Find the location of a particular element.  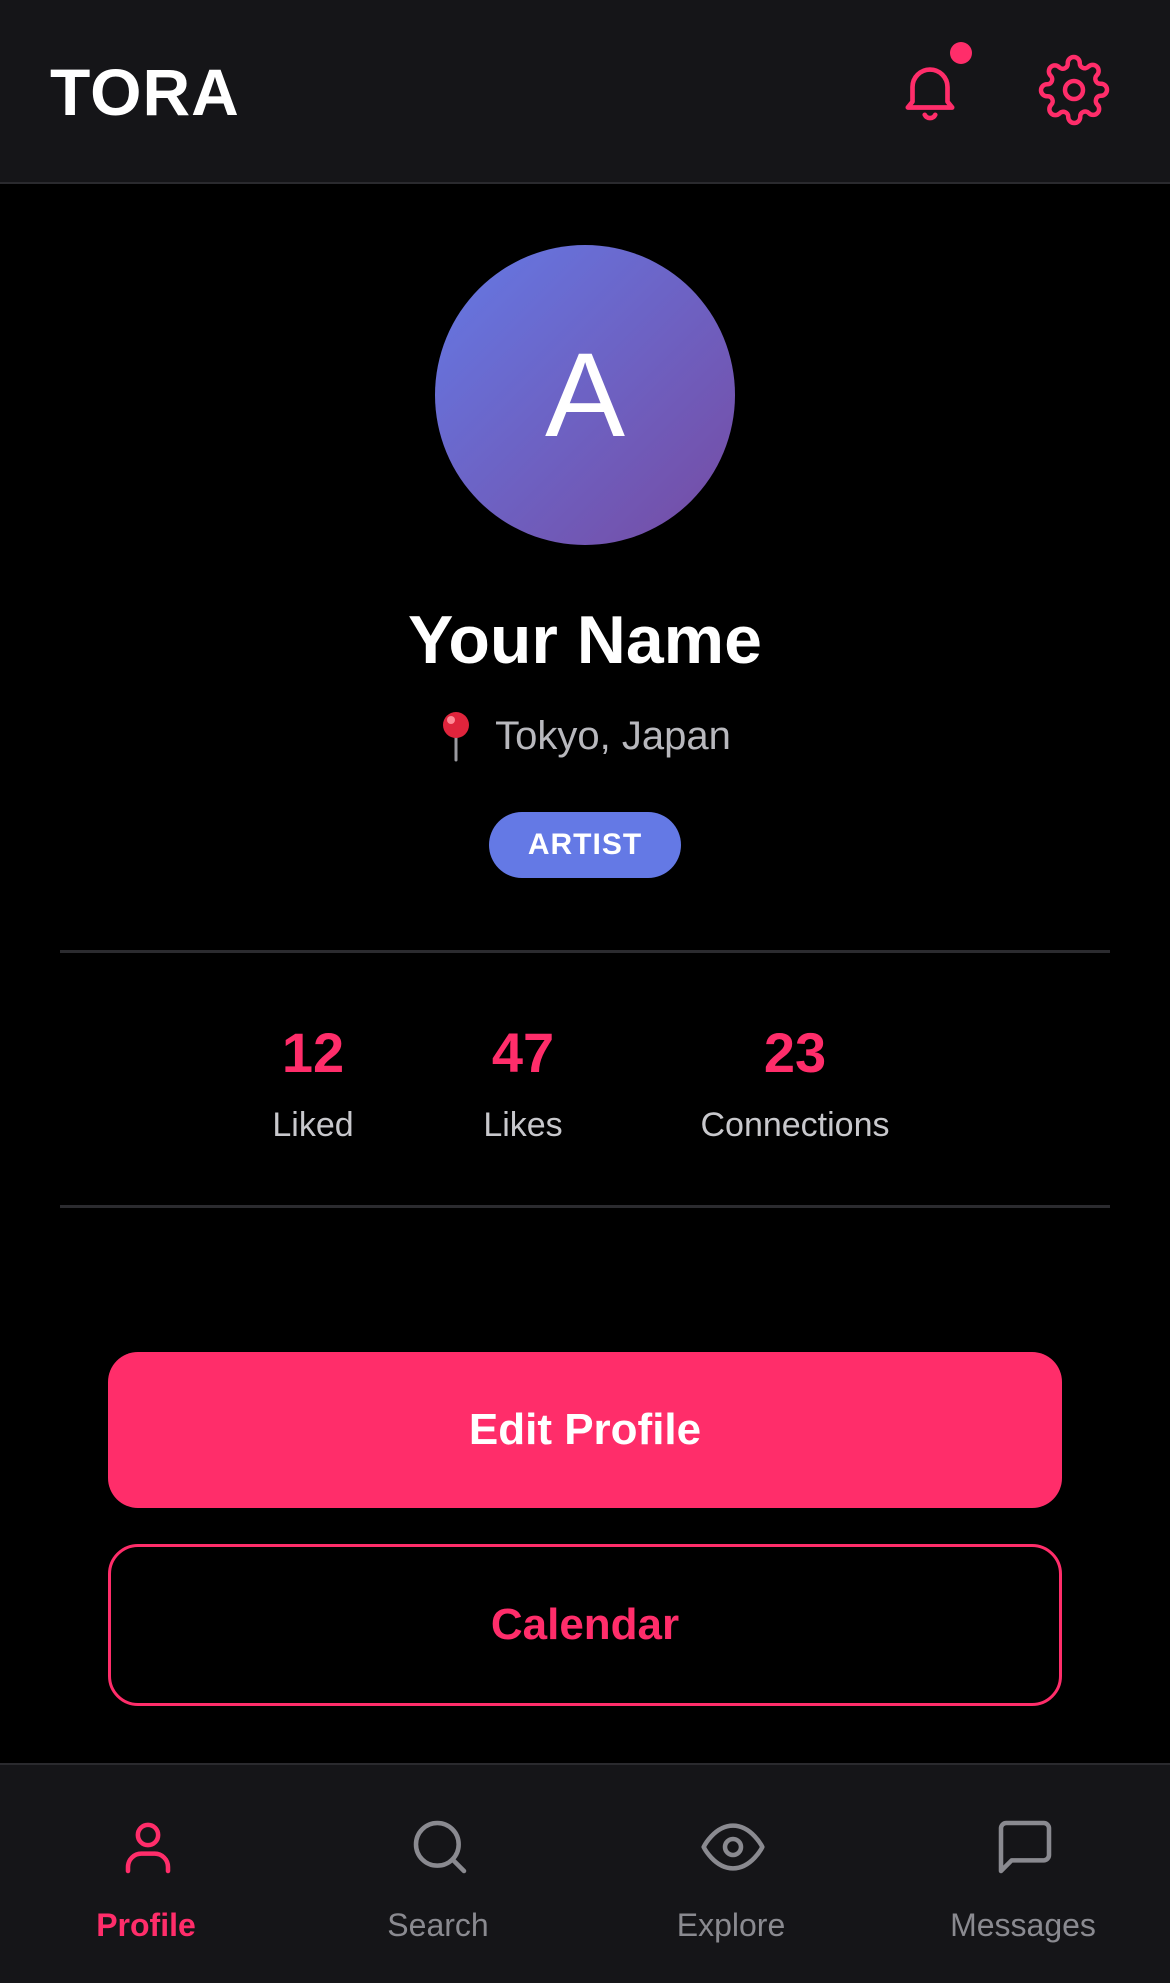

avatar-initial: A is located at coordinates (585, 395).